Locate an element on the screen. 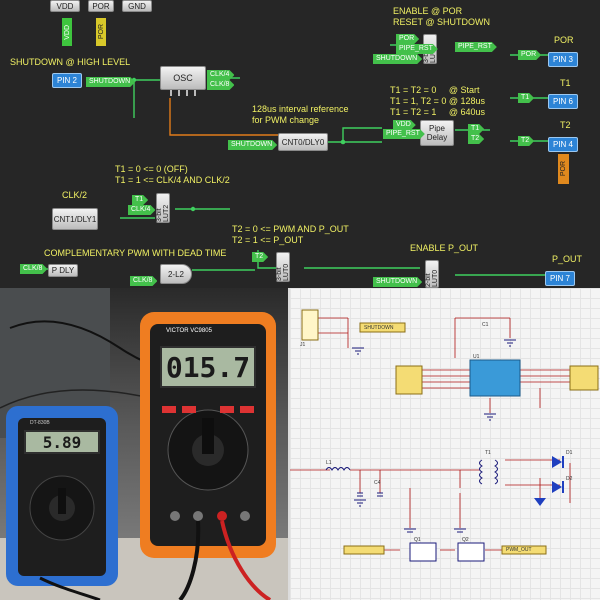 The width and height of the screenshot is (600, 600). schem-label-u1: U1 is located at coordinates (476, 357).